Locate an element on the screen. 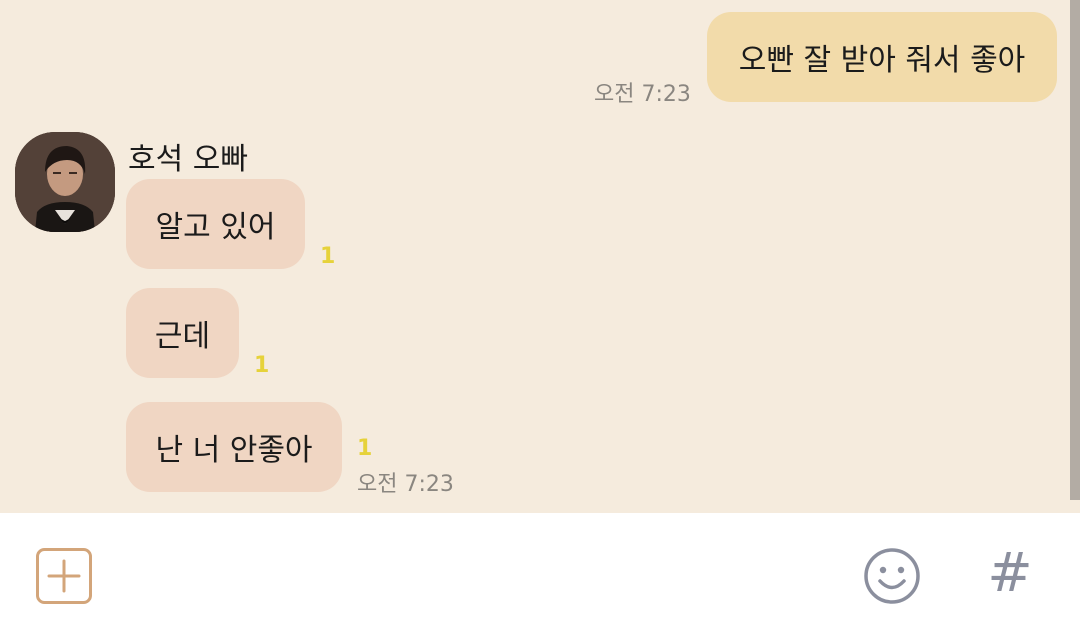 The image size is (1080, 635). received-message-bubble: 근데 is located at coordinates (182, 333).